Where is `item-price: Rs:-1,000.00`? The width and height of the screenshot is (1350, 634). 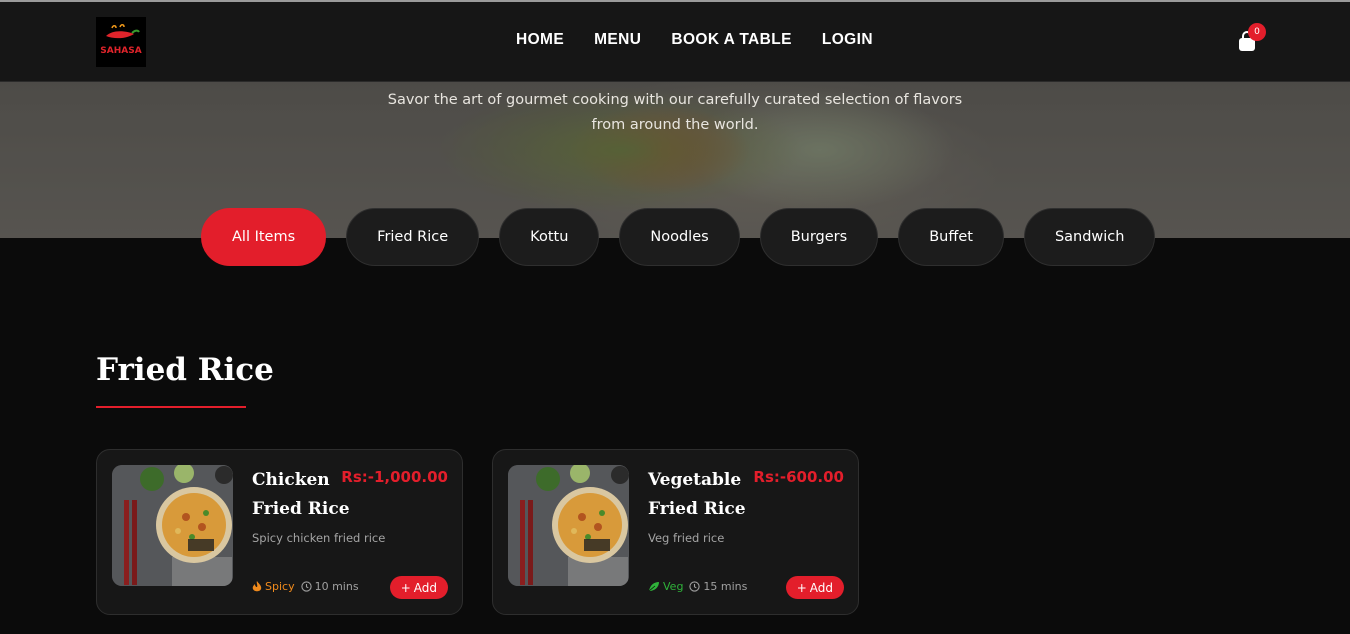 item-price: Rs:-1,000.00 is located at coordinates (394, 477).